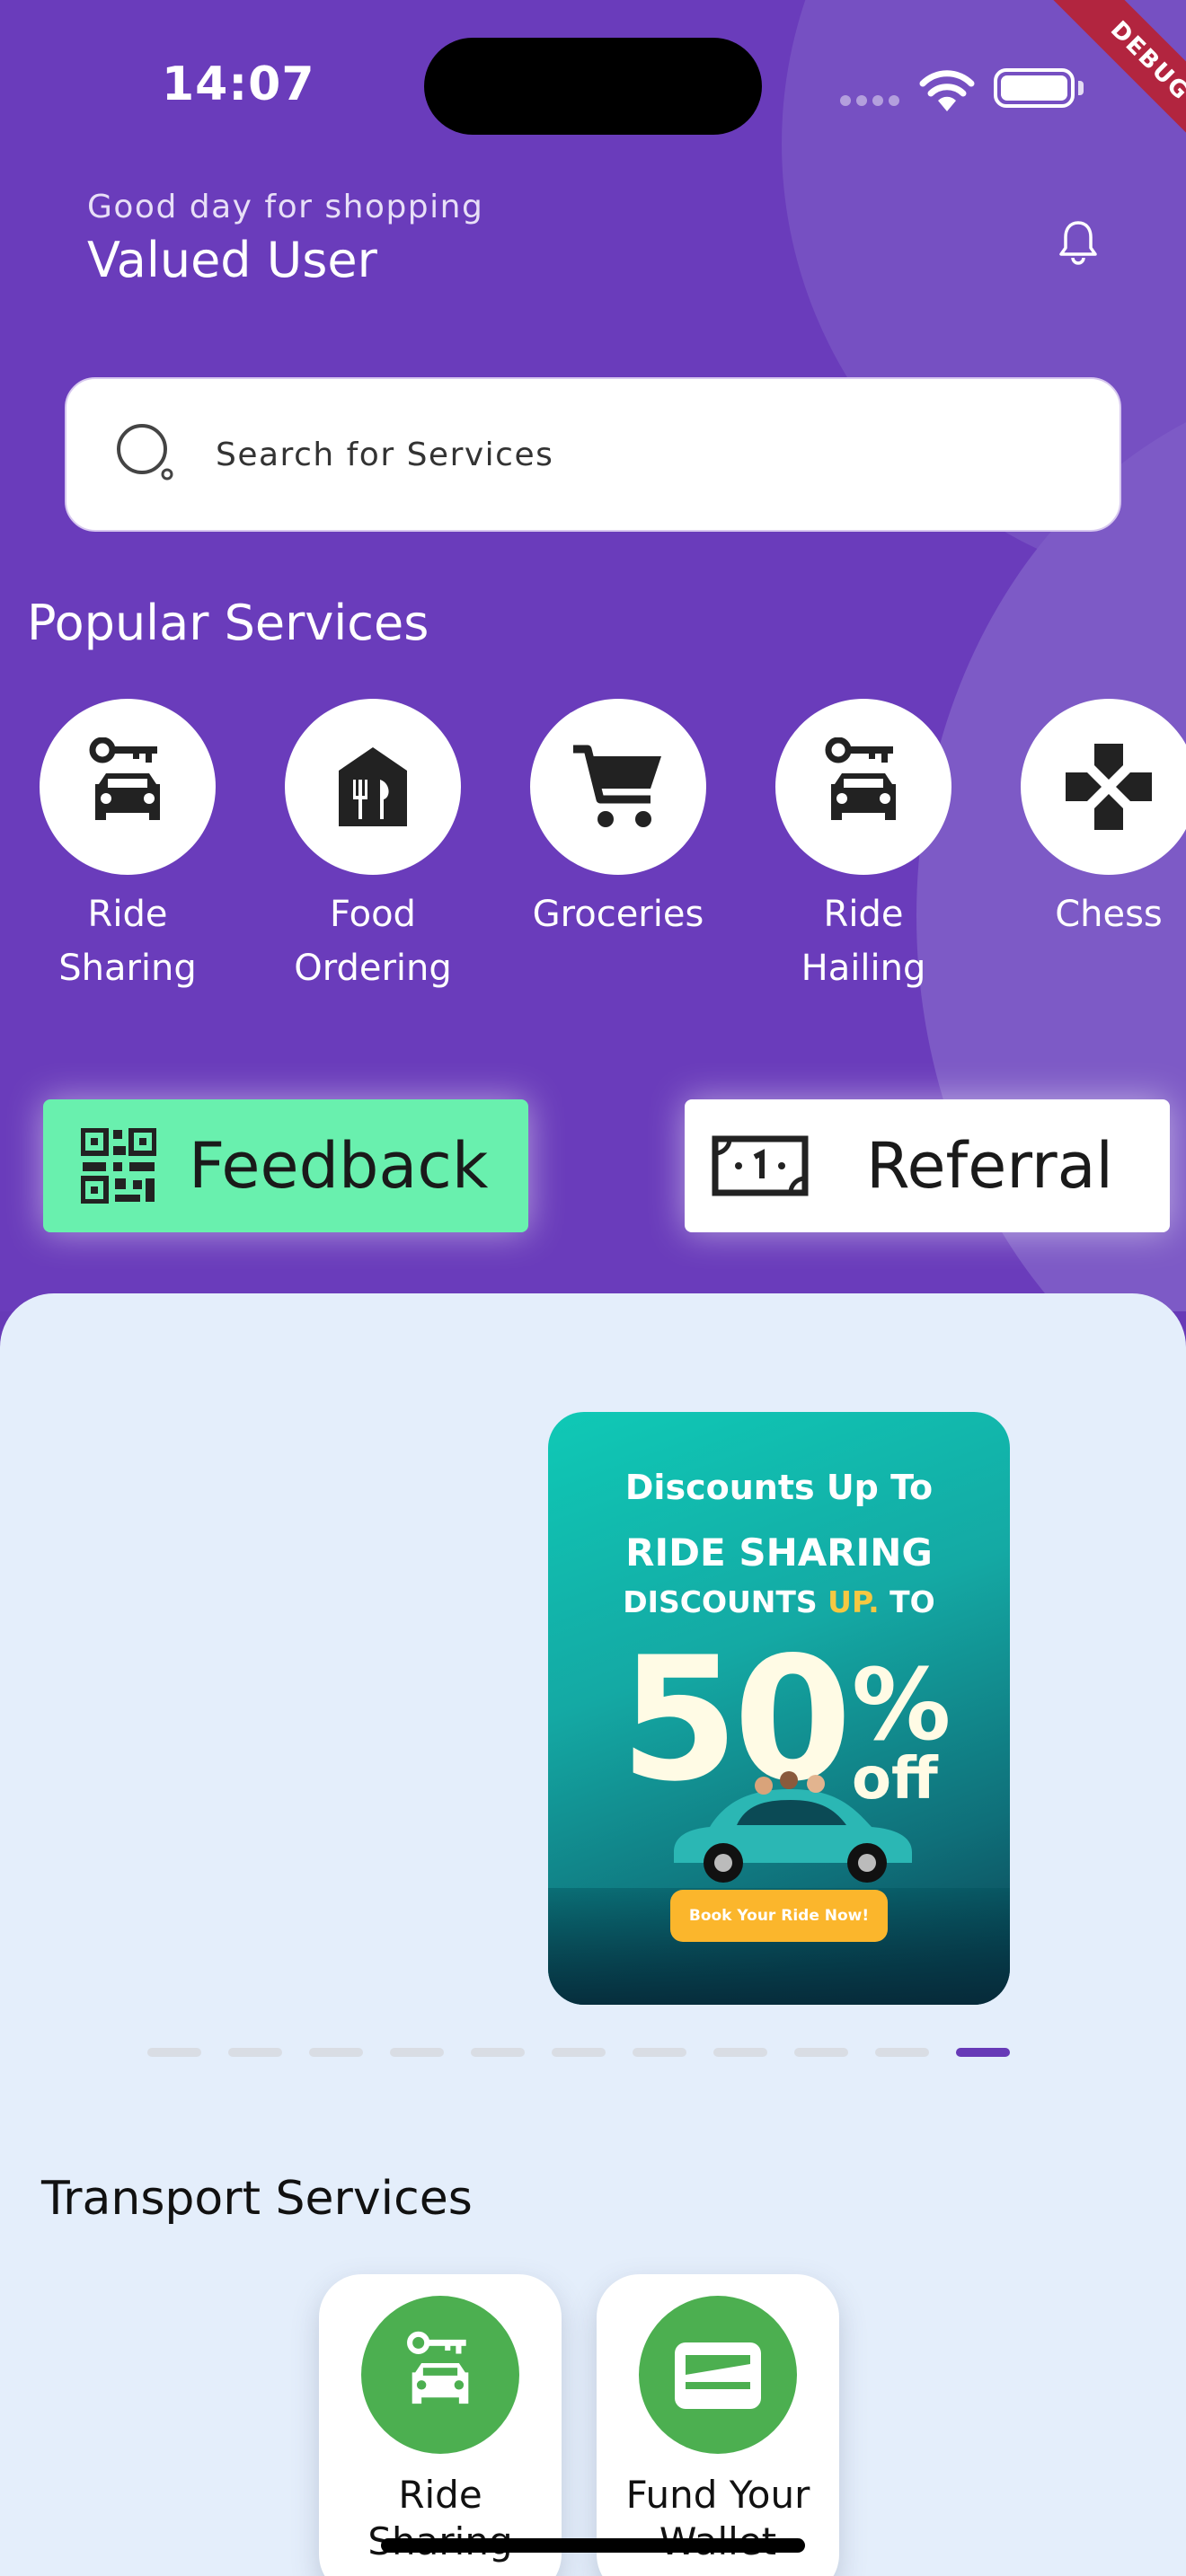 This screenshot has width=1186, height=2576. What do you see at coordinates (238, 84) in the screenshot?
I see `status-time: 14:07` at bounding box center [238, 84].